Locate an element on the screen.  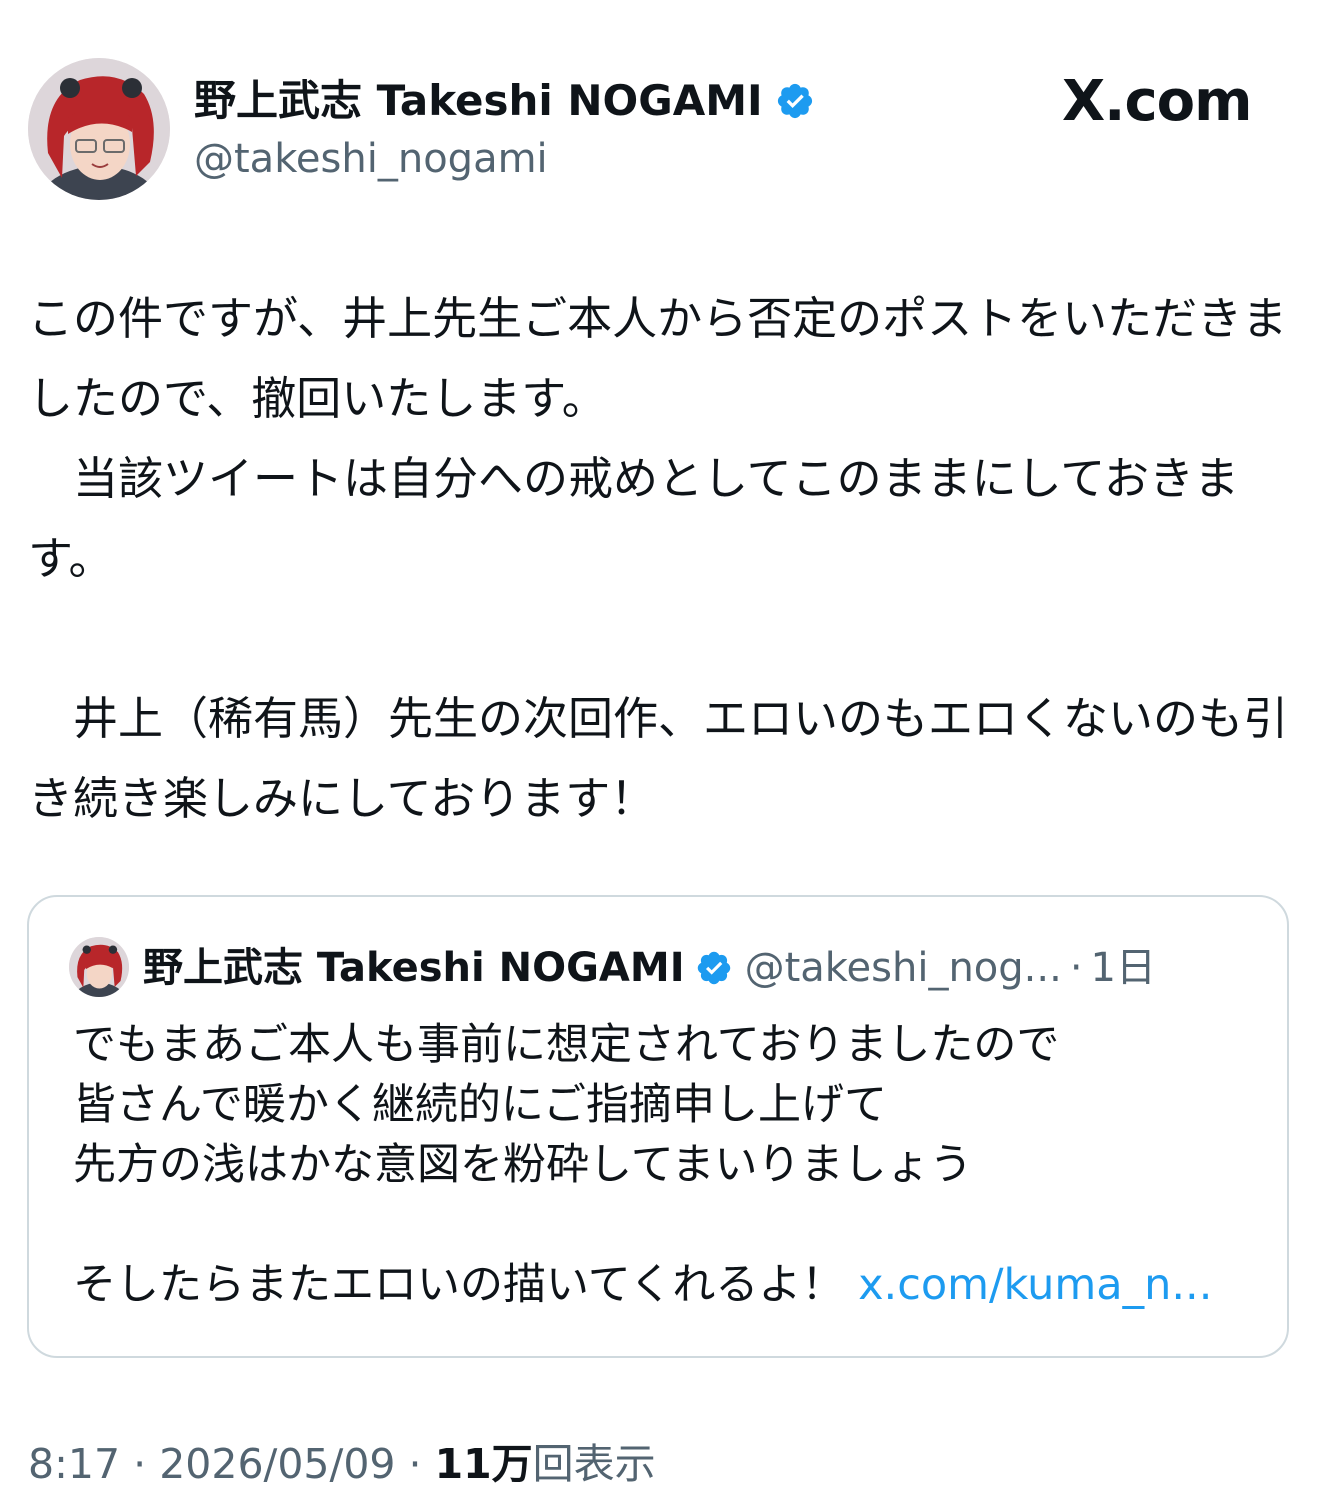
quoted-line: 先方の浅はかな意図を粉砕してまいりましょう is located at coordinates (523, 1165).